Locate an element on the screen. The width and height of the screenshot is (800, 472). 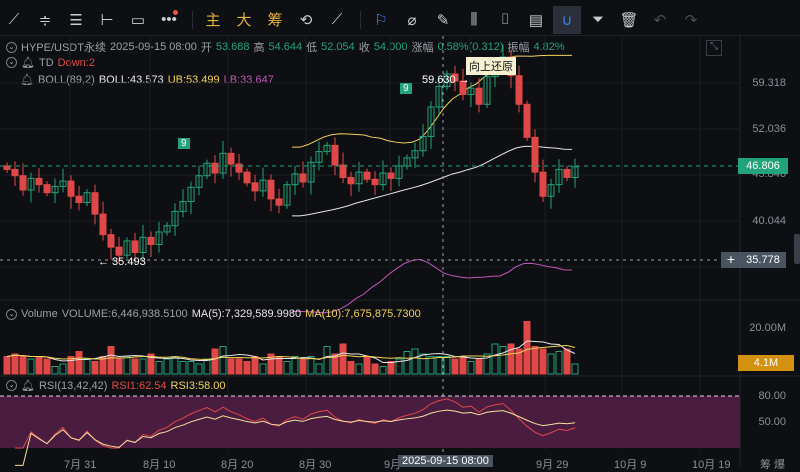
volume-label: Volume is located at coordinates (39, 314).